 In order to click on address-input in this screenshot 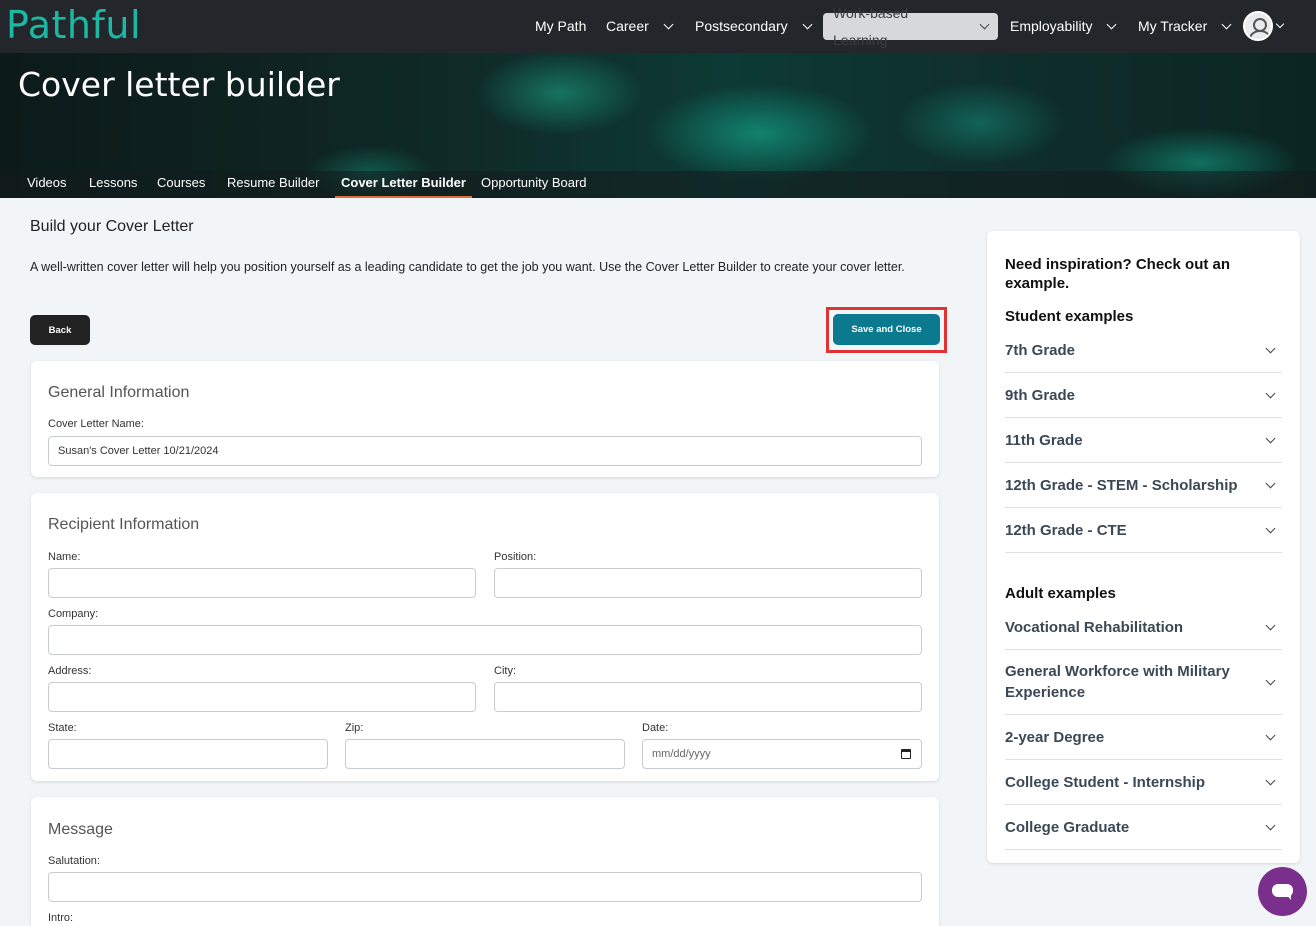, I will do `click(262, 697)`.